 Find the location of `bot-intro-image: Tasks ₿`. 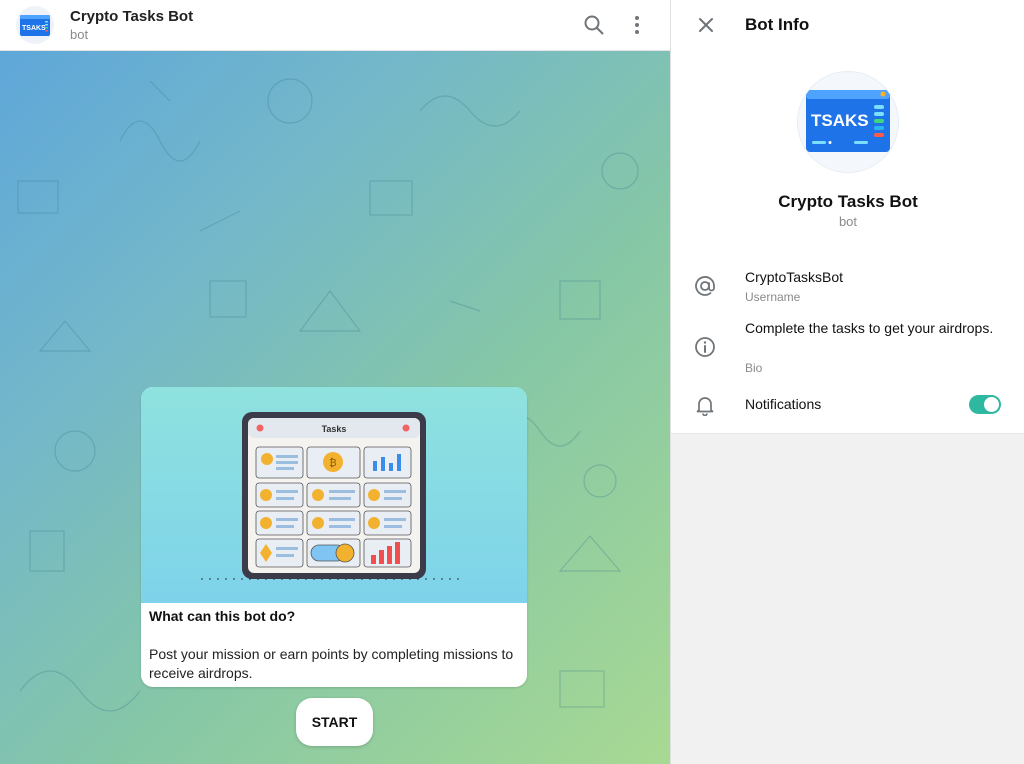

bot-intro-image: Tasks ₿ is located at coordinates (334, 495).